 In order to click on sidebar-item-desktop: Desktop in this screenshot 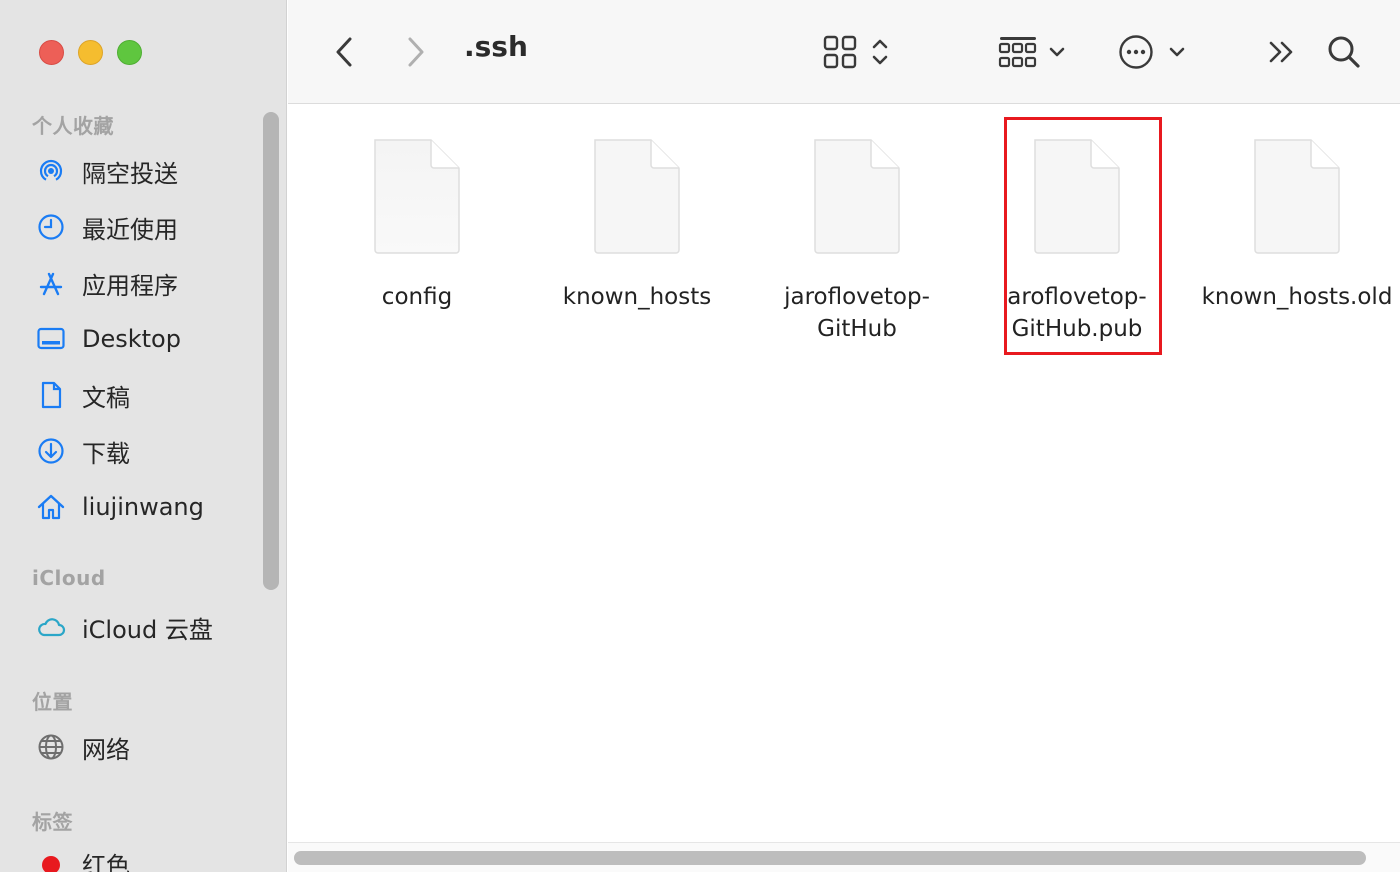, I will do `click(146, 339)`.